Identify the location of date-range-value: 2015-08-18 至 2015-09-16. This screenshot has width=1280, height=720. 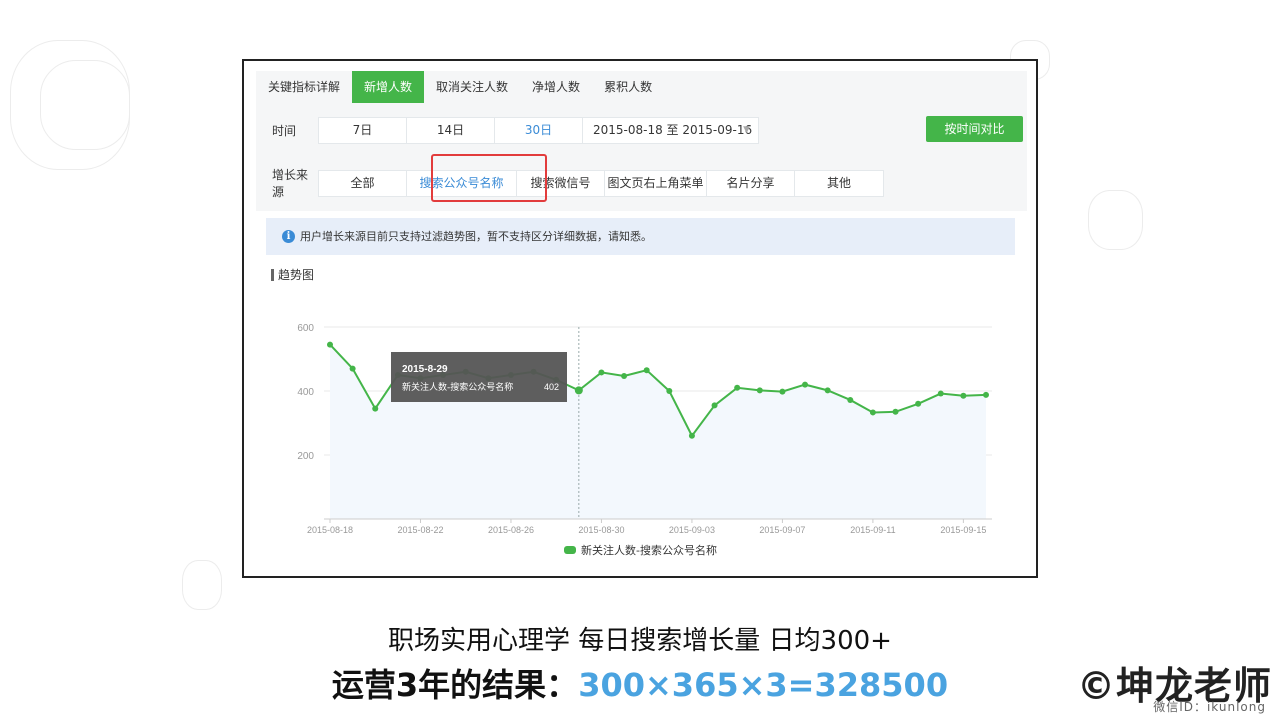
(673, 130).